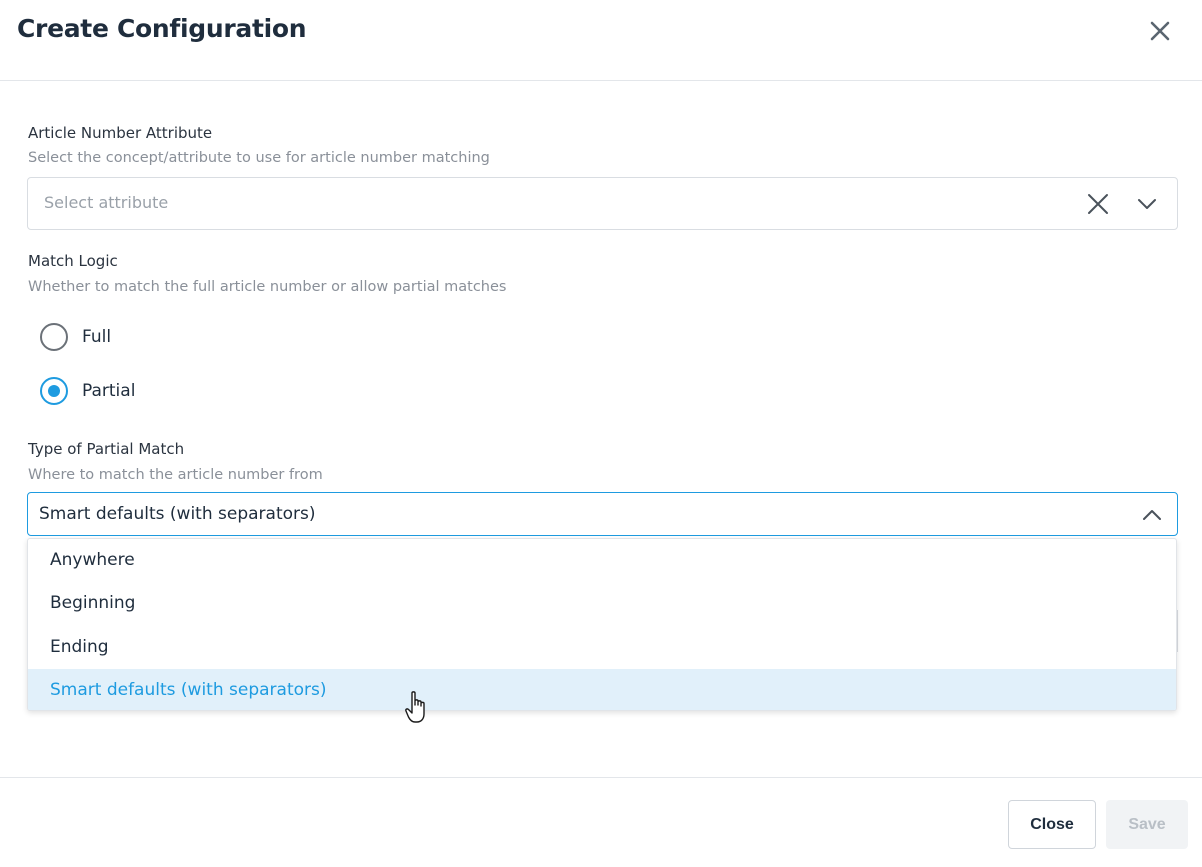 The image size is (1202, 867). I want to click on match-logic-label: Match Logic, so click(73, 261).